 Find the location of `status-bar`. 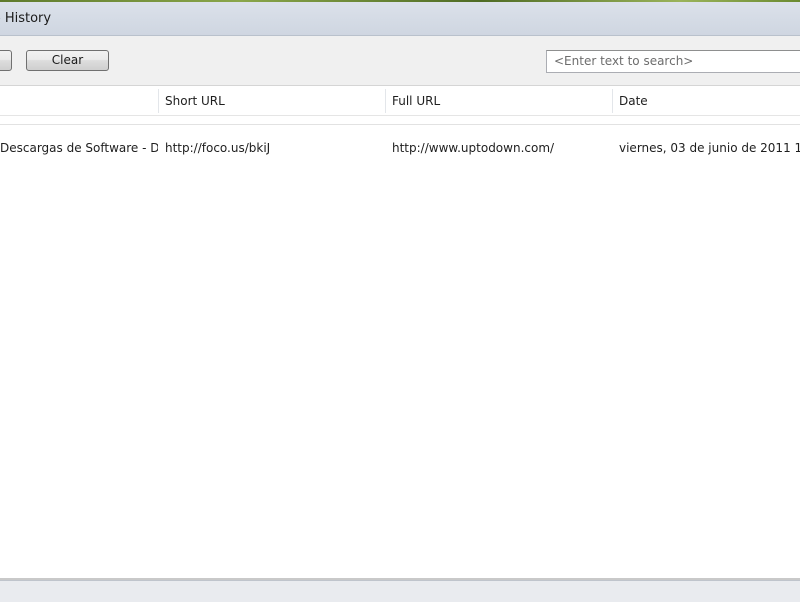

status-bar is located at coordinates (400, 591).